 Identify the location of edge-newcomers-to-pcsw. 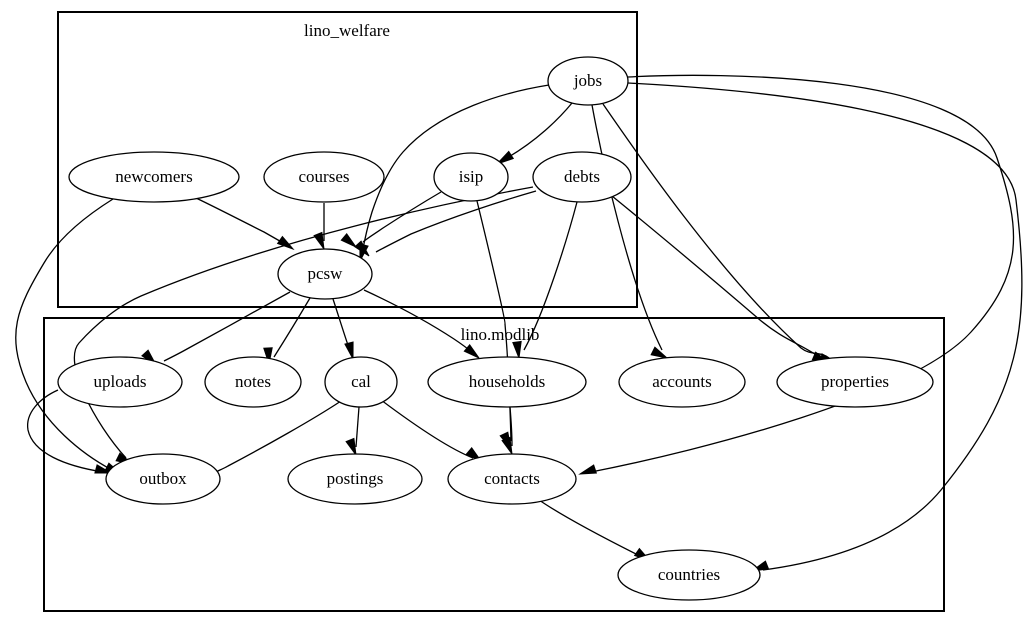
(245, 224).